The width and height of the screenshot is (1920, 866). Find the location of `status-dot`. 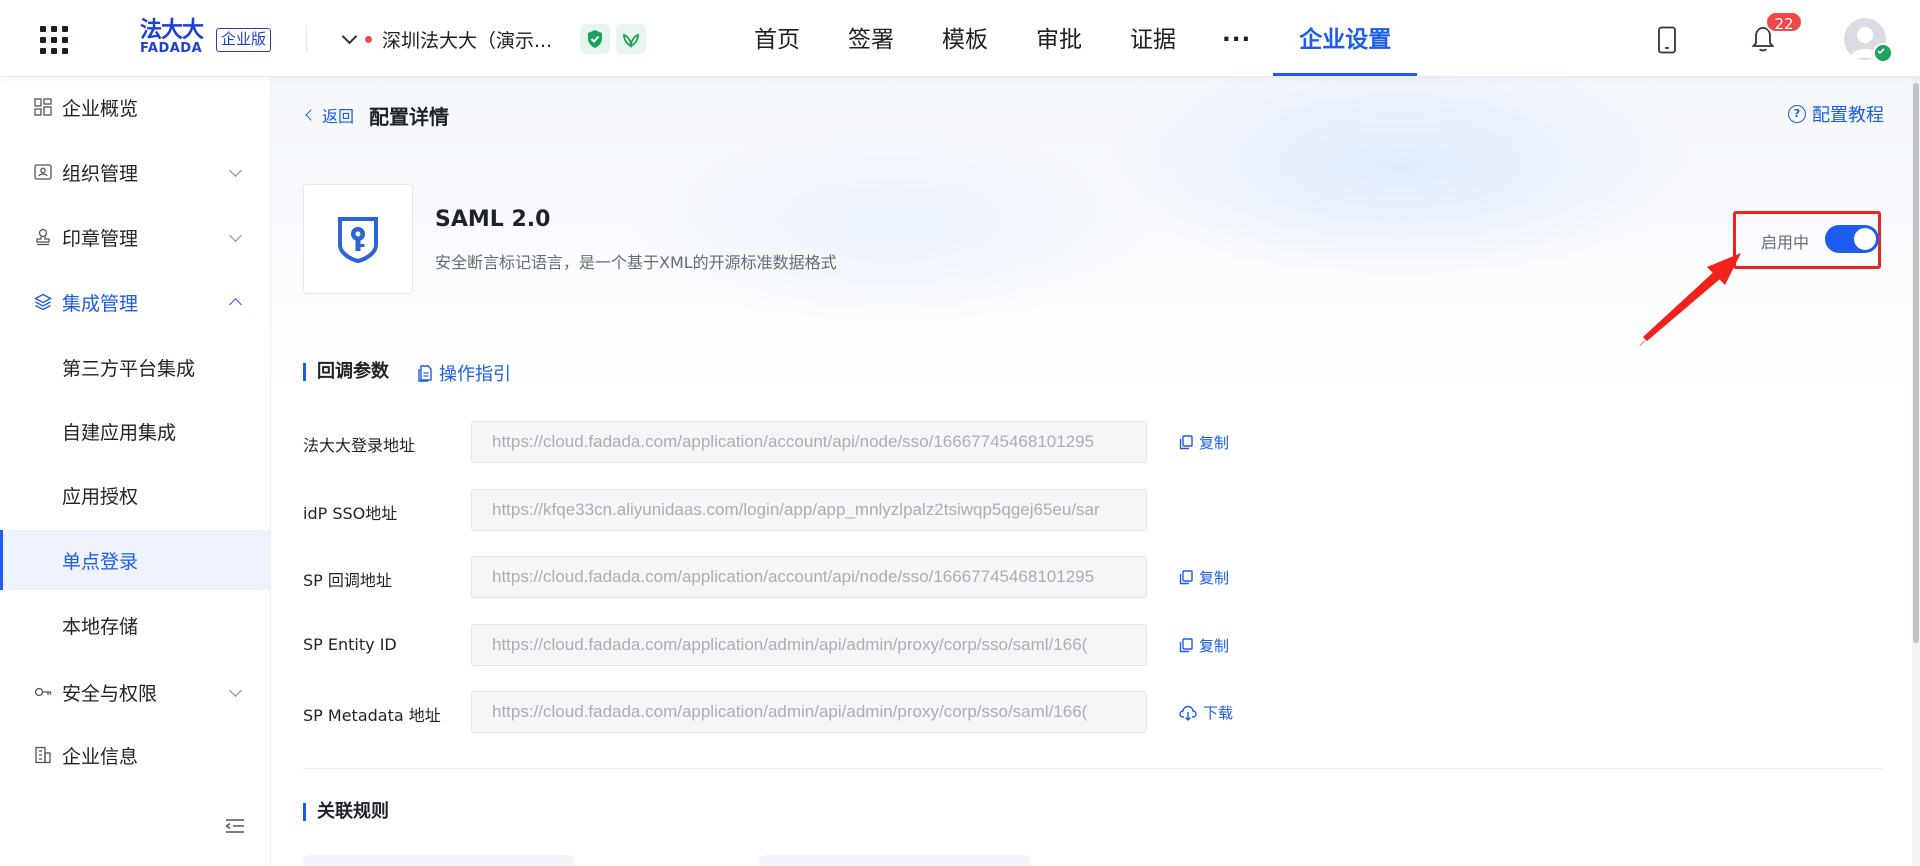

status-dot is located at coordinates (368, 39).